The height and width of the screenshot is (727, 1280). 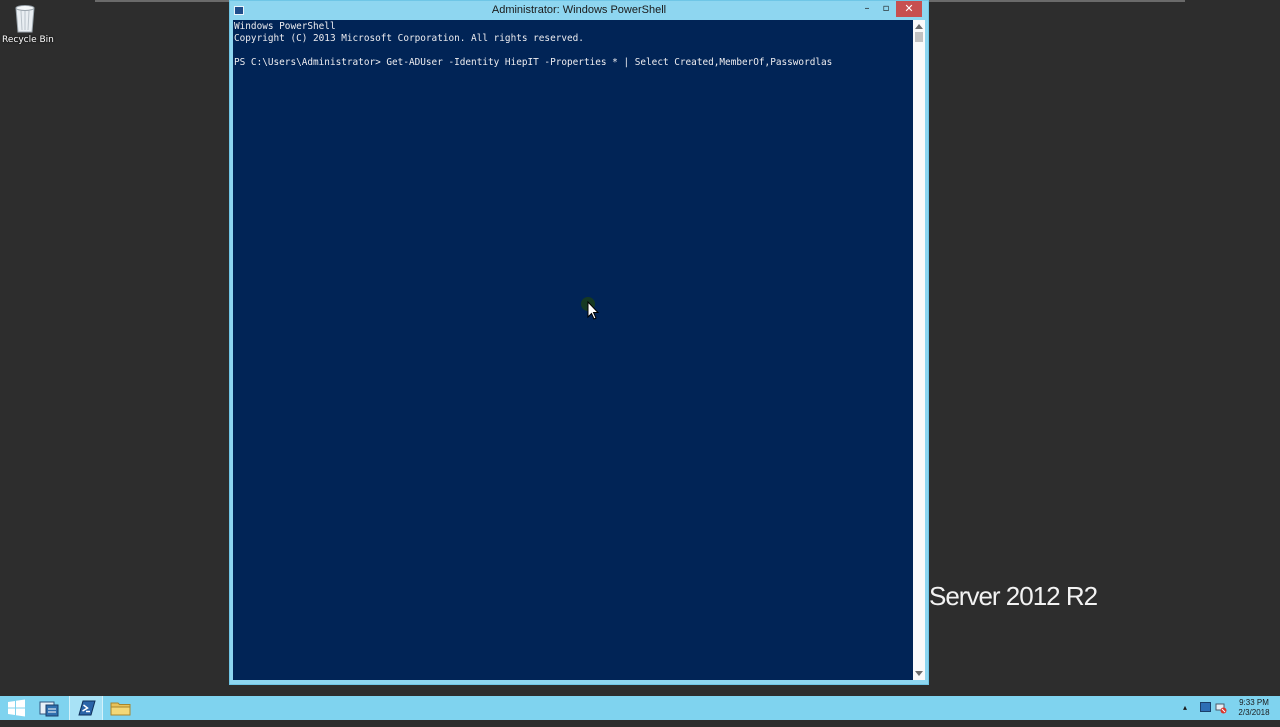 What do you see at coordinates (919, 37) in the screenshot?
I see `scroll-thumb` at bounding box center [919, 37].